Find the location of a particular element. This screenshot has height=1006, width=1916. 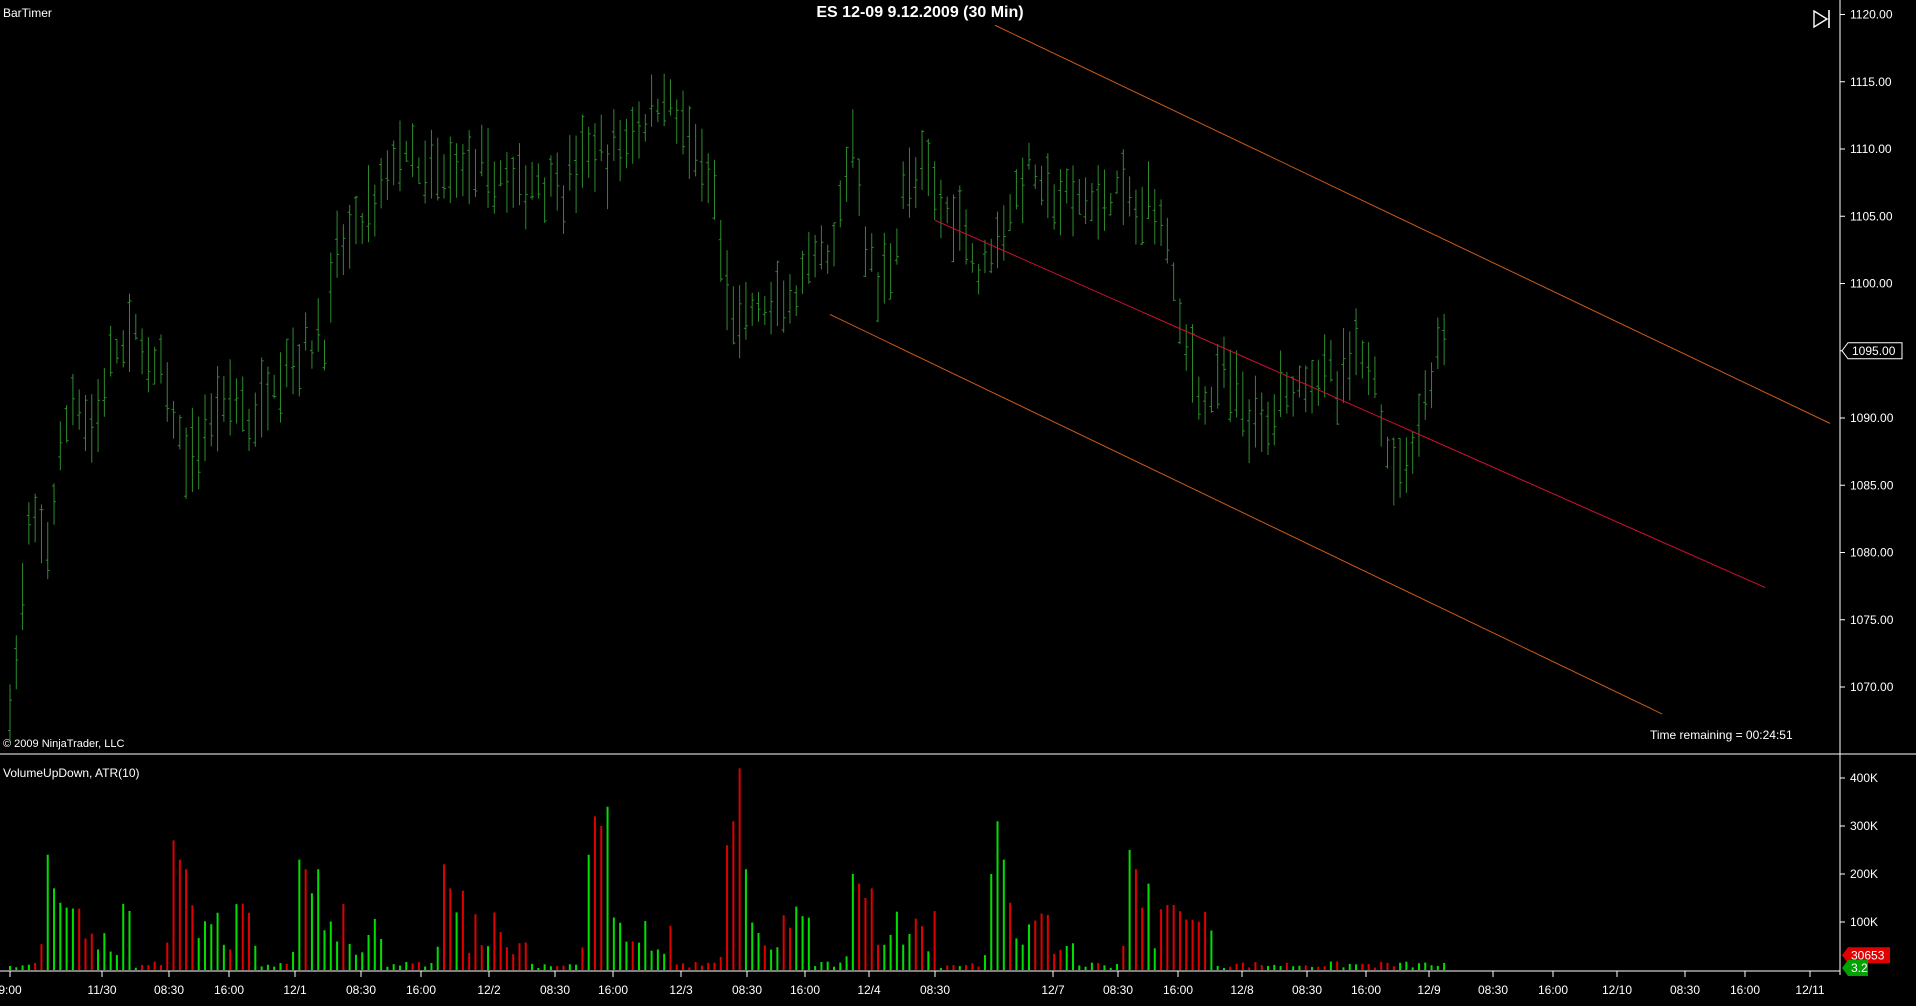

time-tick-label: 12/7 is located at coordinates (1053, 990).